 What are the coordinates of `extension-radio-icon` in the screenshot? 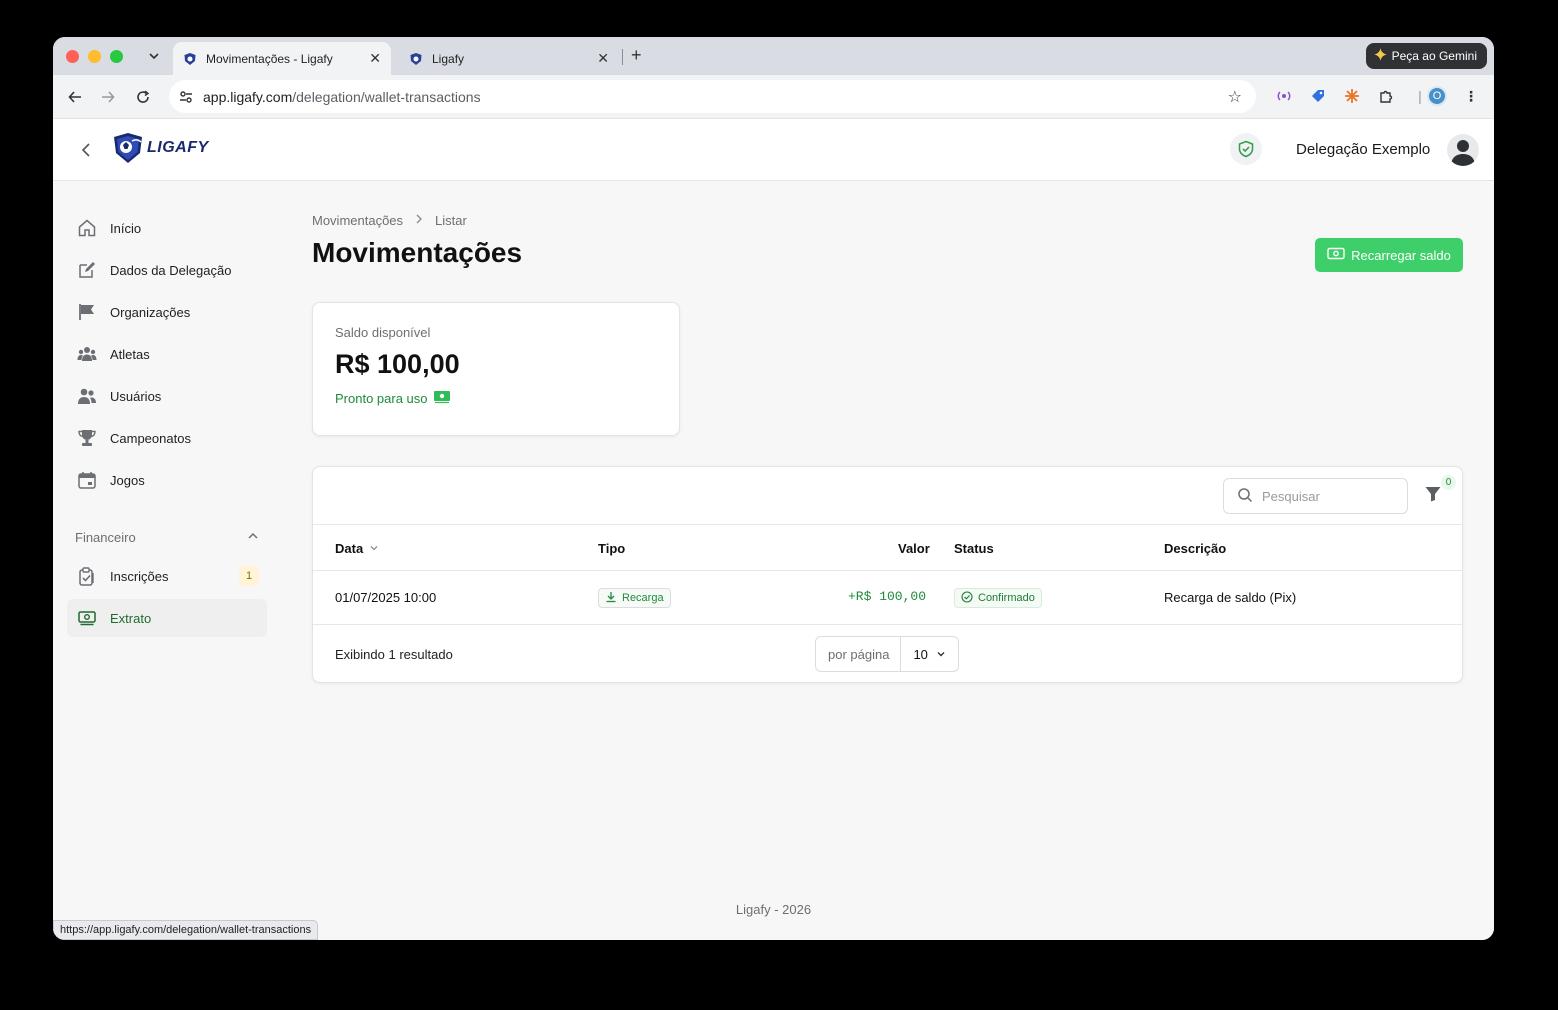 It's located at (1284, 96).